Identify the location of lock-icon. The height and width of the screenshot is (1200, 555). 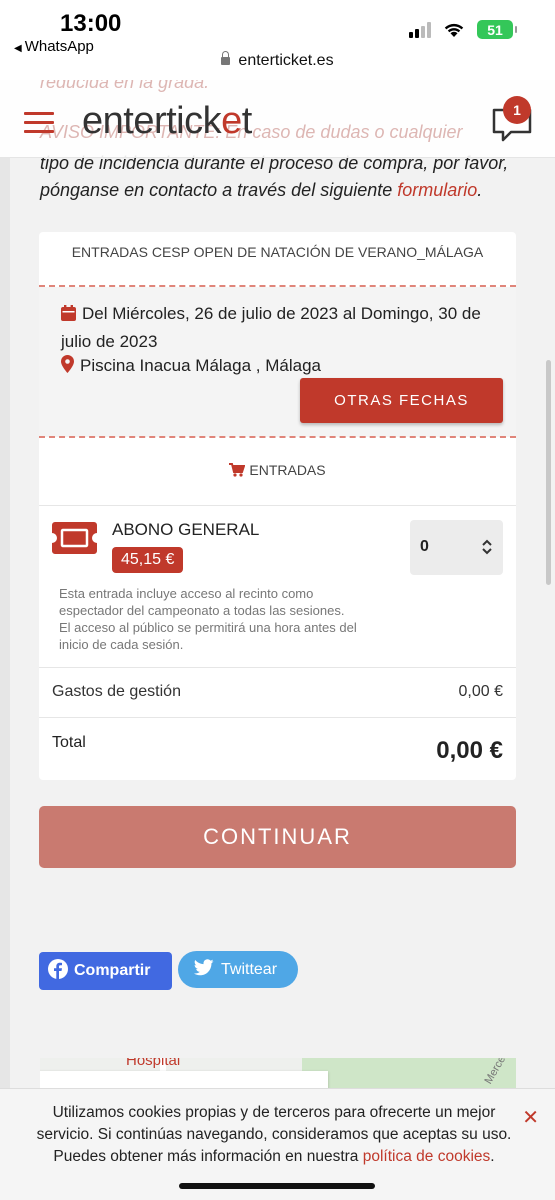
(226, 58).